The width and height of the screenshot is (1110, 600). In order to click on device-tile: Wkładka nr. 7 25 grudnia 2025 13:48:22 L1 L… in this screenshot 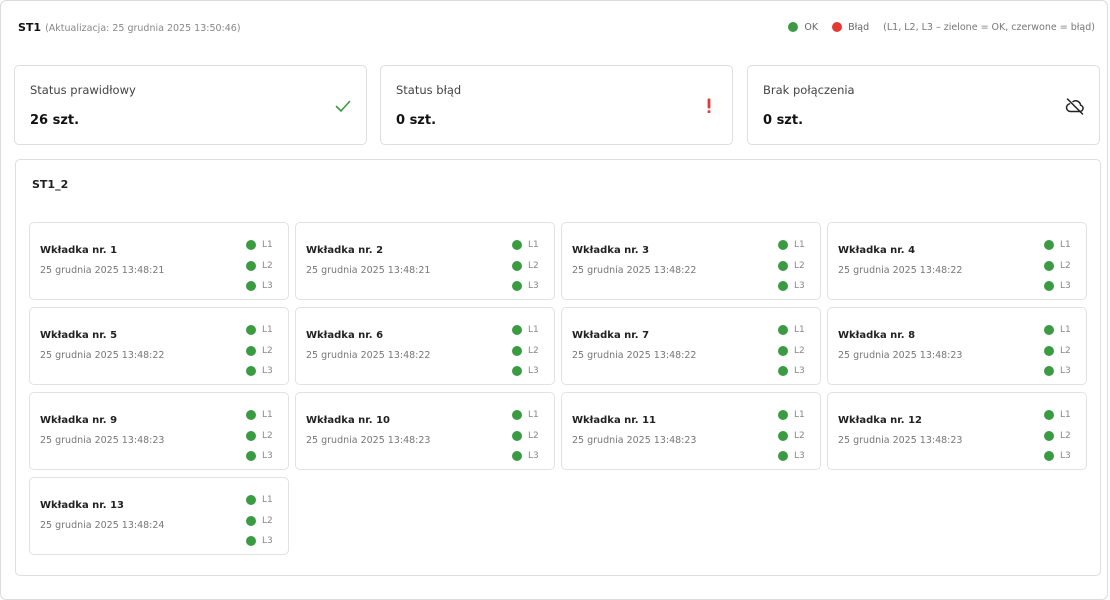, I will do `click(691, 346)`.